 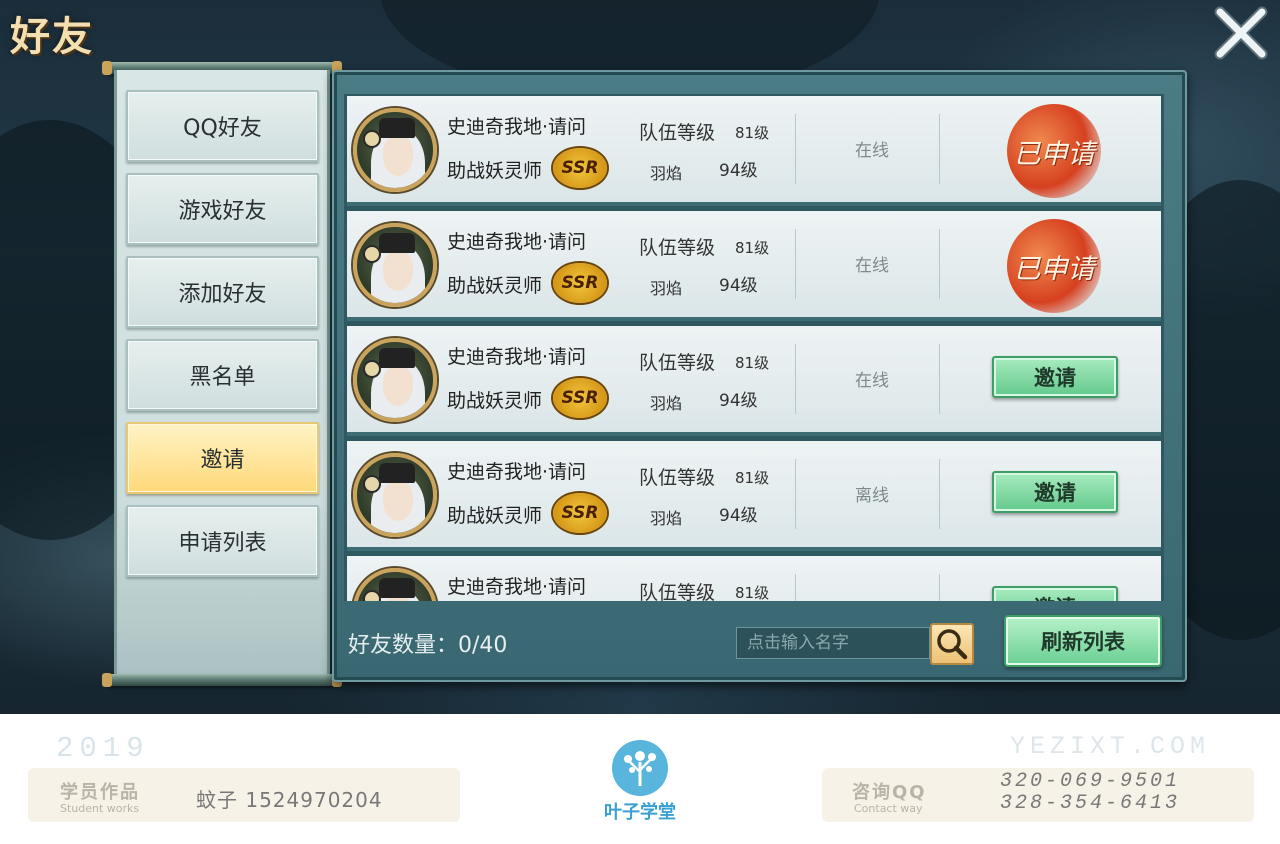 I want to click on sidebar-item-invite: 邀请, so click(x=222, y=458).